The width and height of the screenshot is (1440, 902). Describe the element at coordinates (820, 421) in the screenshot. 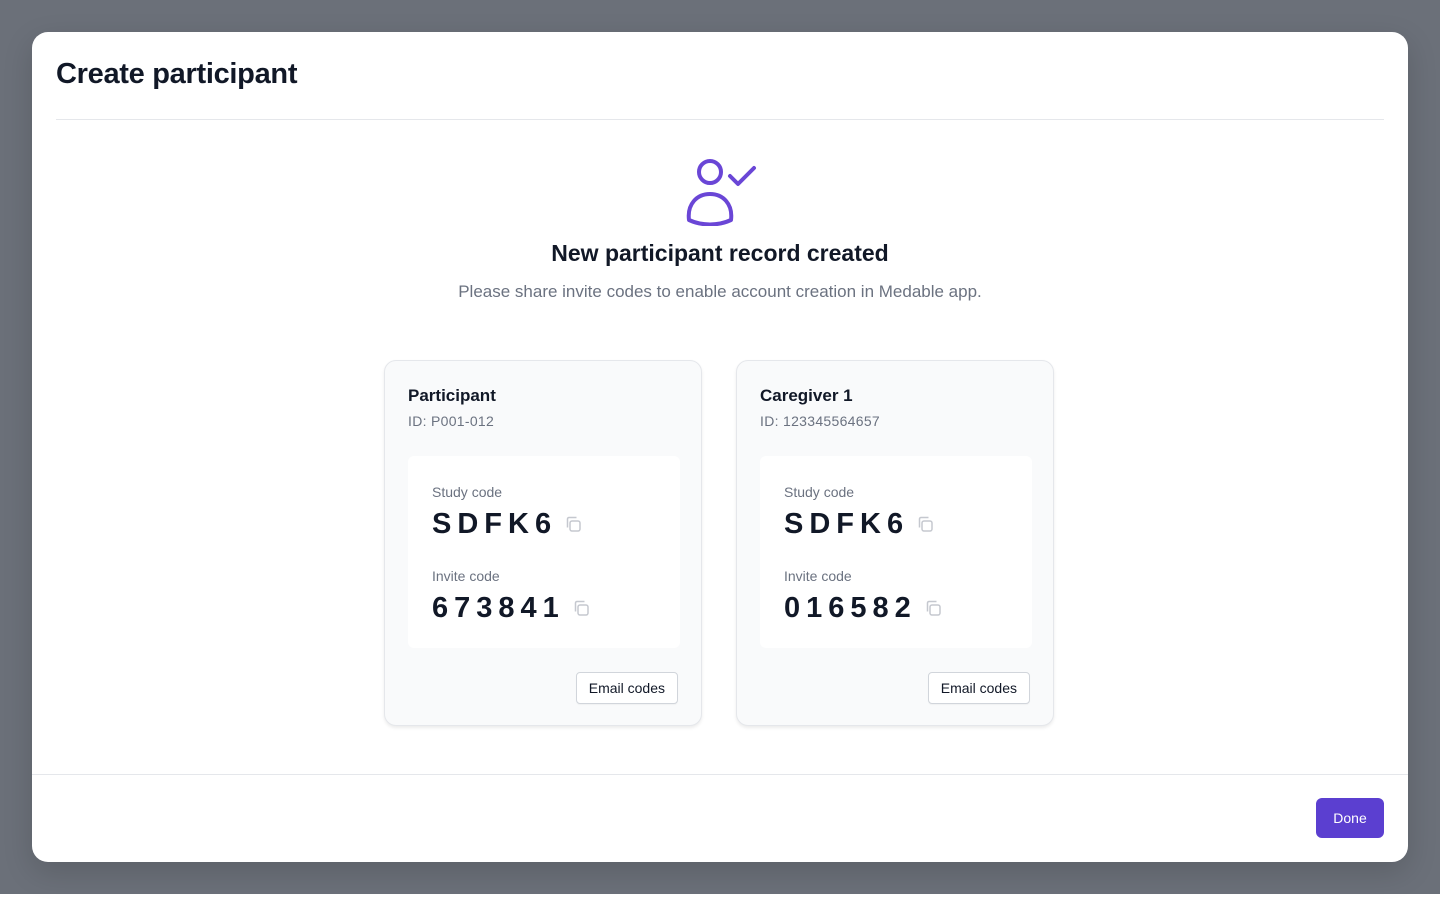

I see `card-id: ID: 123345564657` at that location.